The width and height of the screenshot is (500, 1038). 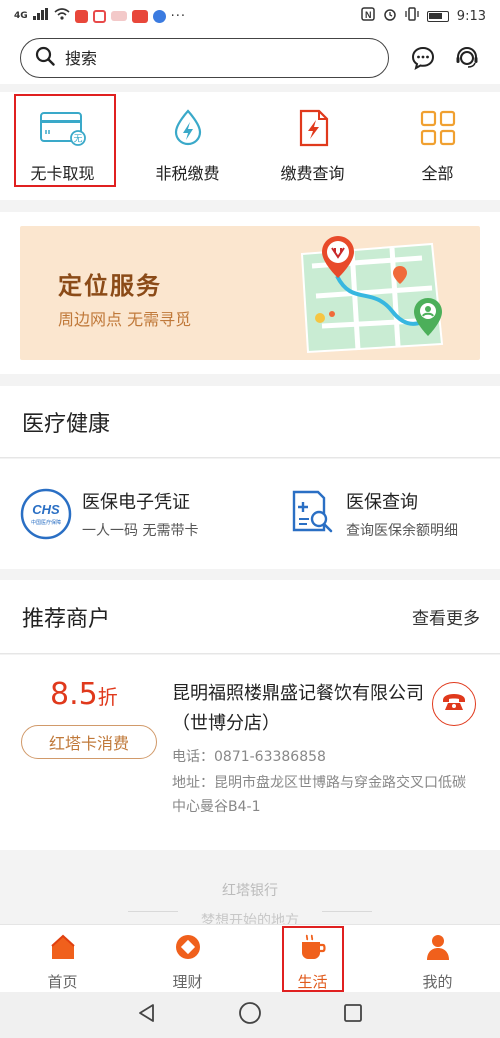 I want to click on insurance-query-icon, so click(x=312, y=514).